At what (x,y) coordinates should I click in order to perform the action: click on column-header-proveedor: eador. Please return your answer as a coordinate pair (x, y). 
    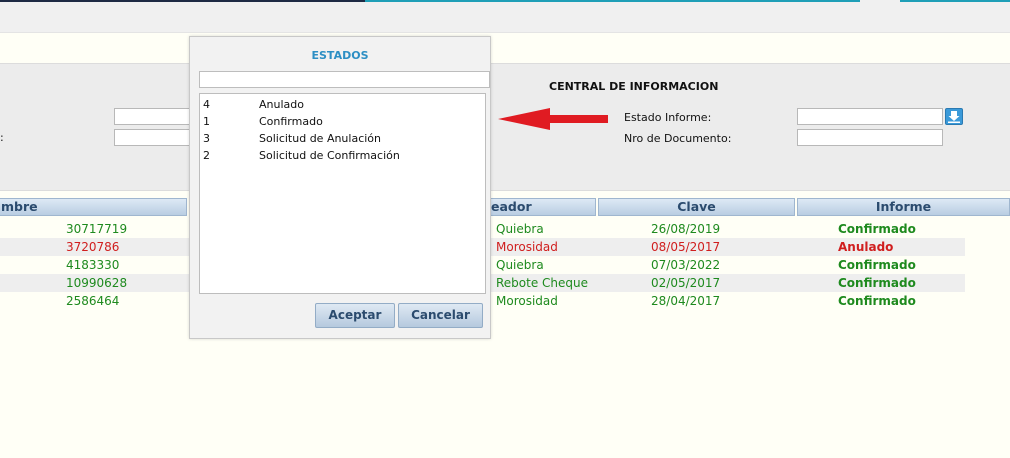
    Looking at the image, I should click on (541, 207).